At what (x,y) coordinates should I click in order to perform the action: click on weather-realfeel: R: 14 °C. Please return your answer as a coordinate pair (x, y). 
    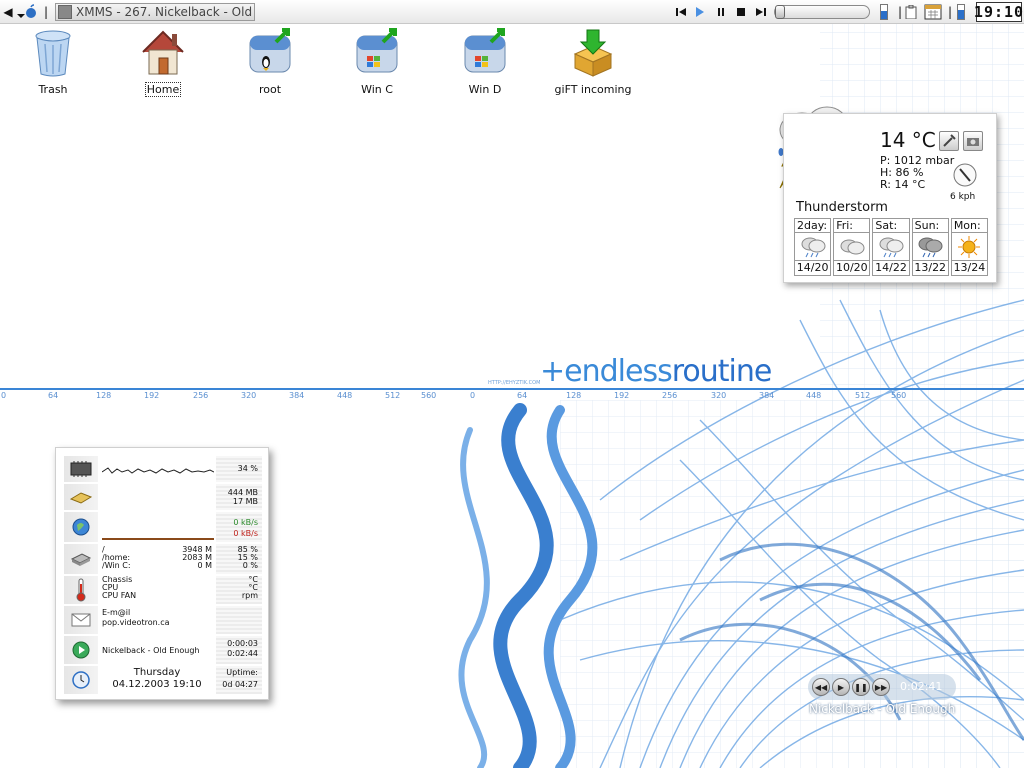
    Looking at the image, I should click on (903, 184).